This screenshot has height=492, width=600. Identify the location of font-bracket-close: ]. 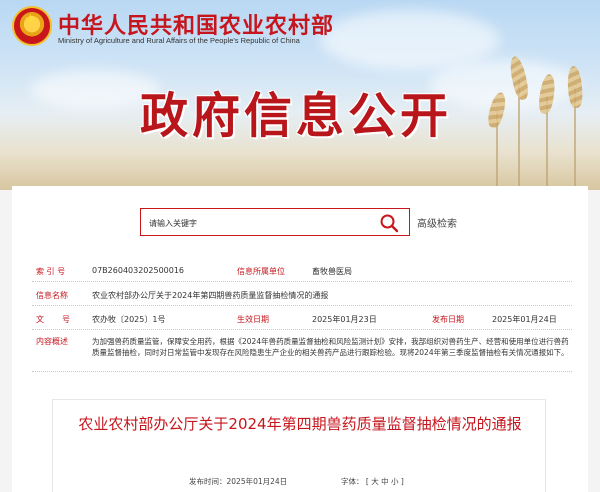
(402, 481).